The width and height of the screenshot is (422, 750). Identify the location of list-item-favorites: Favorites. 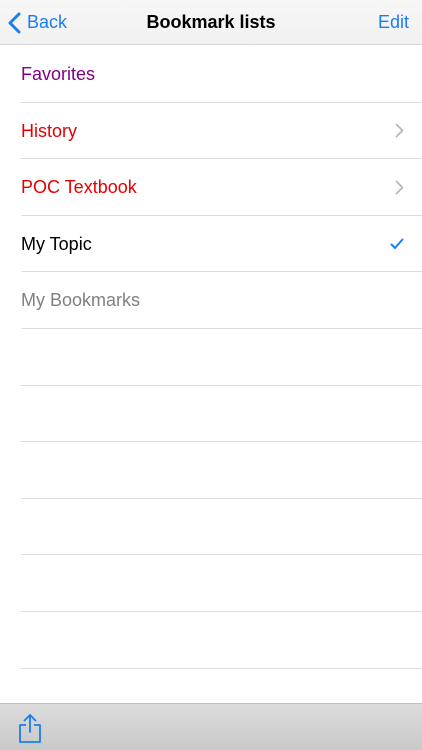
(211, 74).